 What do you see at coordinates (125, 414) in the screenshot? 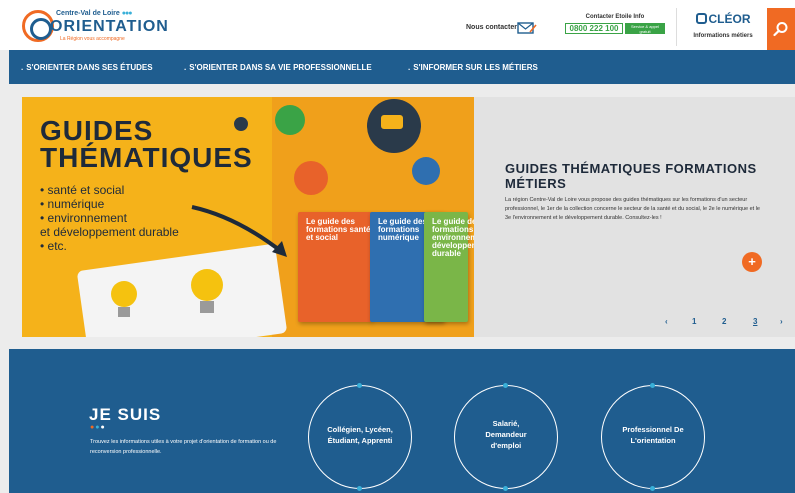
I see `je-suis-title: JE SUIS` at bounding box center [125, 414].